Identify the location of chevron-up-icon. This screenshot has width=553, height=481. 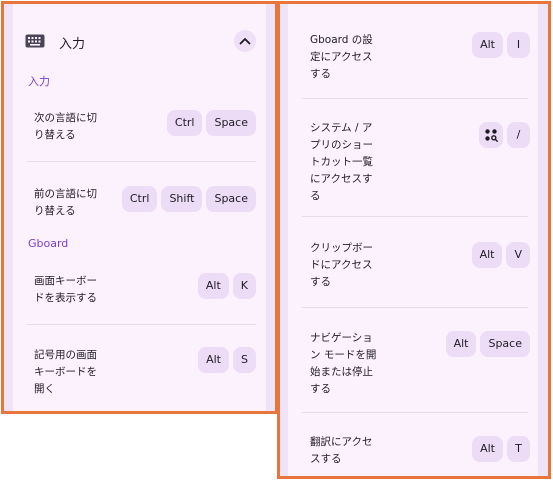
(245, 41).